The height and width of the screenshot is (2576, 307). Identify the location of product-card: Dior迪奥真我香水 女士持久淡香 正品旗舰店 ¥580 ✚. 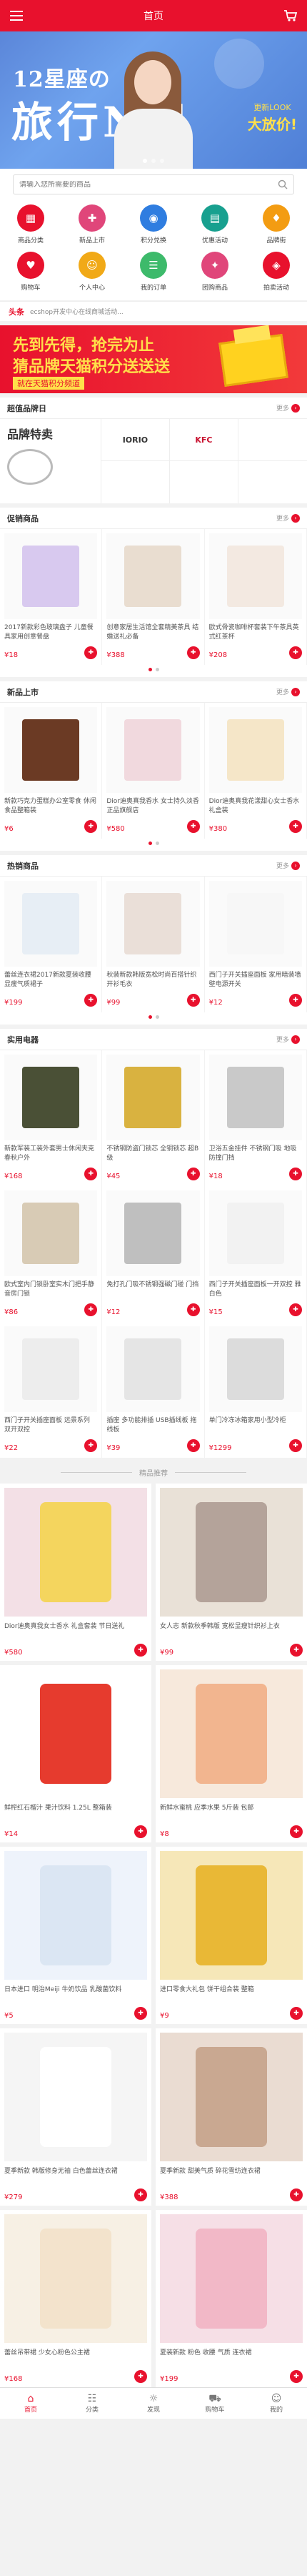
(153, 771).